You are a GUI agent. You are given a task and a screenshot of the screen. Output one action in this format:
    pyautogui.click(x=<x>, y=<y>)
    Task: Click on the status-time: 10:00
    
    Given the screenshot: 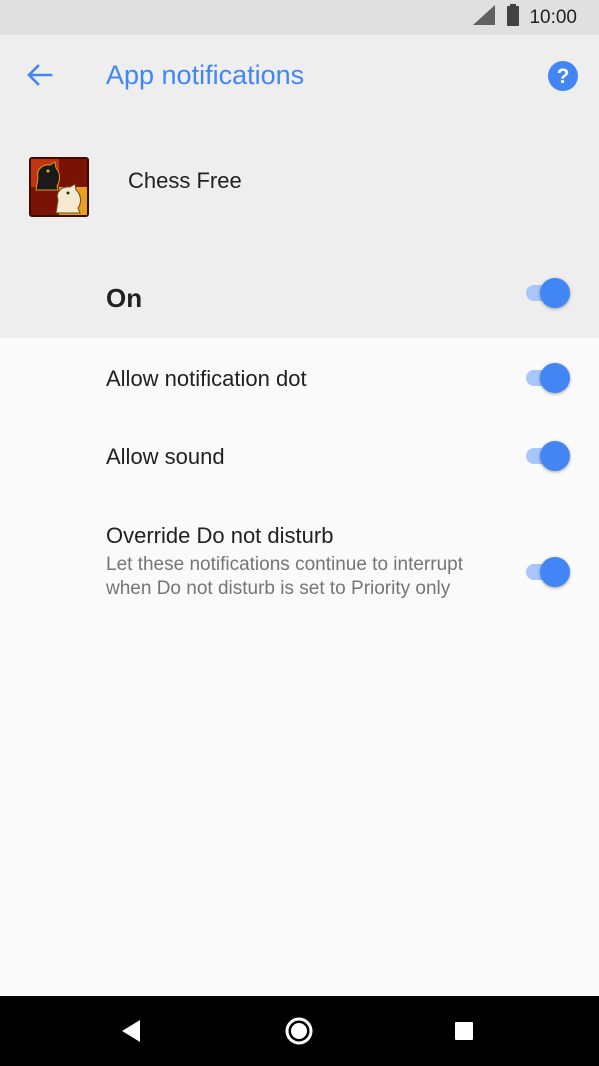 What is the action you would take?
    pyautogui.click(x=553, y=17)
    